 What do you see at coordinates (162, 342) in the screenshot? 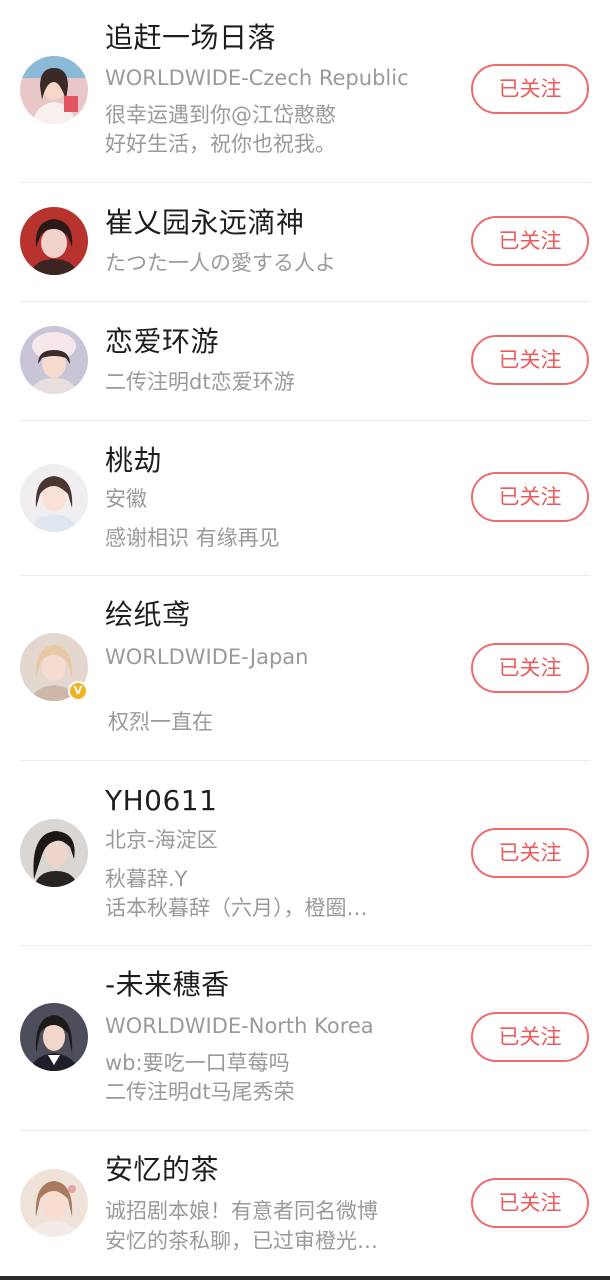
I see `user-name: 恋爱环游` at bounding box center [162, 342].